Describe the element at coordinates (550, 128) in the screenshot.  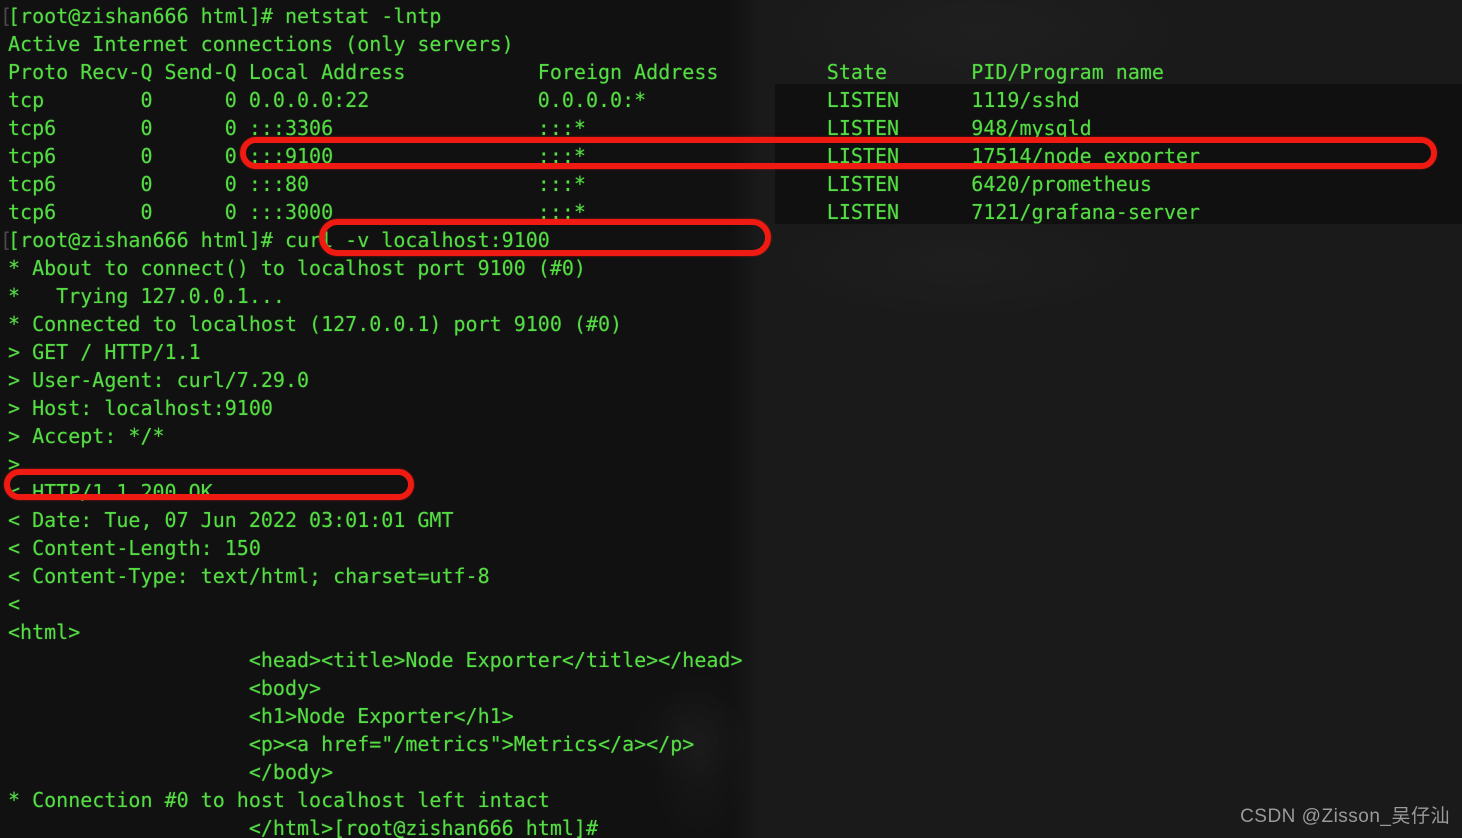
I see `table-row-mysqld: tcp6 0 0 :::3306 :::* LISTEN 948/mysqld` at that location.